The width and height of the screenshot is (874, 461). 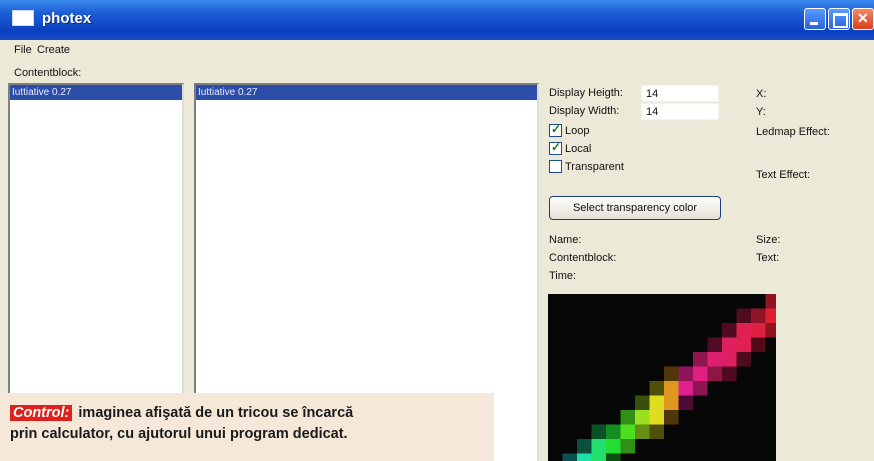 What do you see at coordinates (48, 73) in the screenshot?
I see `contentblock-heading: Contentblock:` at bounding box center [48, 73].